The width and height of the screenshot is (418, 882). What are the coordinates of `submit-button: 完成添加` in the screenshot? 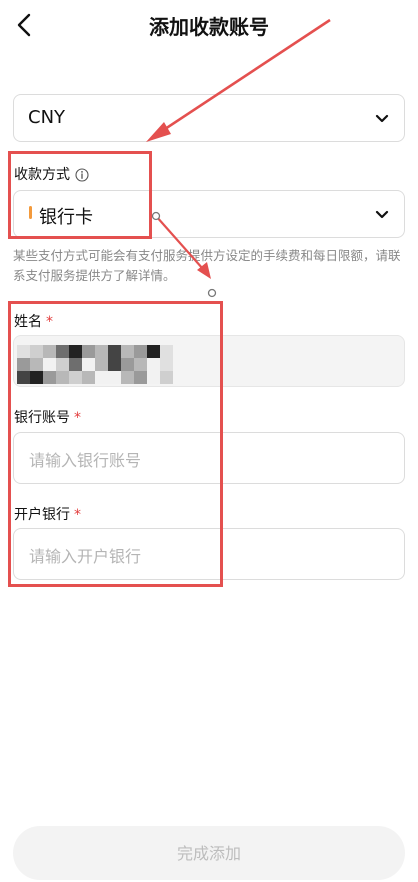 It's located at (209, 853).